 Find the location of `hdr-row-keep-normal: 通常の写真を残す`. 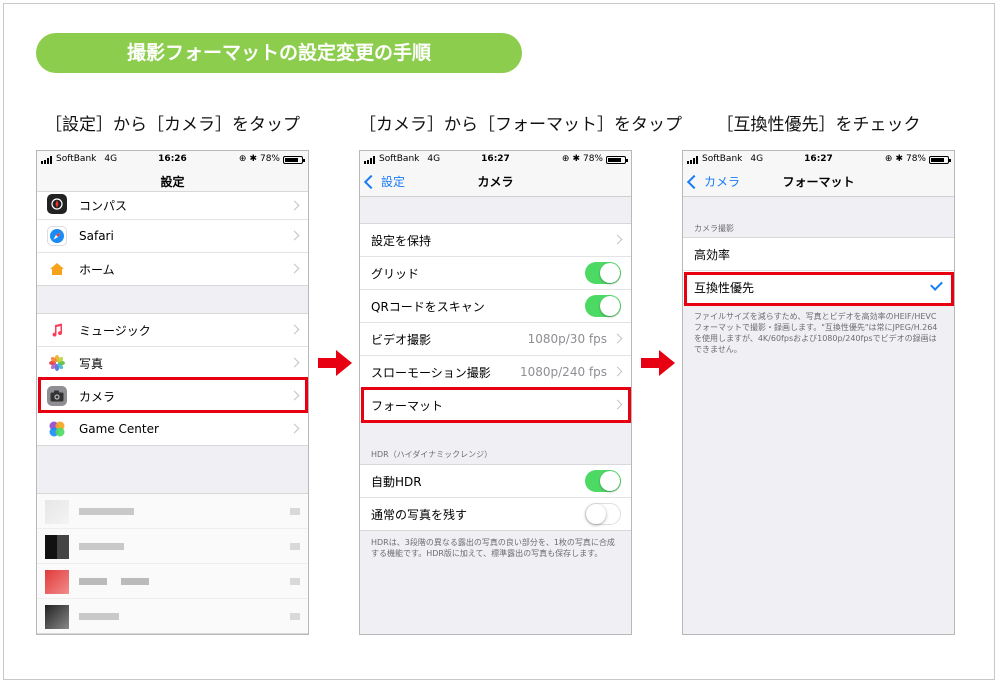

hdr-row-keep-normal: 通常の写真を残す is located at coordinates (495, 514).